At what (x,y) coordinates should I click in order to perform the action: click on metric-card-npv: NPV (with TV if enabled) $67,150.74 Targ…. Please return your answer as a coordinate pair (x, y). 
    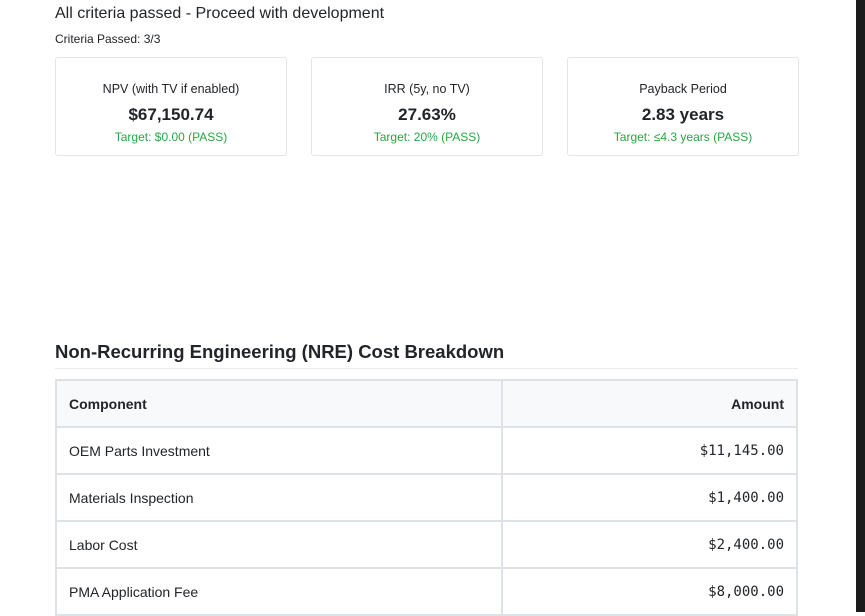
    Looking at the image, I should click on (171, 106).